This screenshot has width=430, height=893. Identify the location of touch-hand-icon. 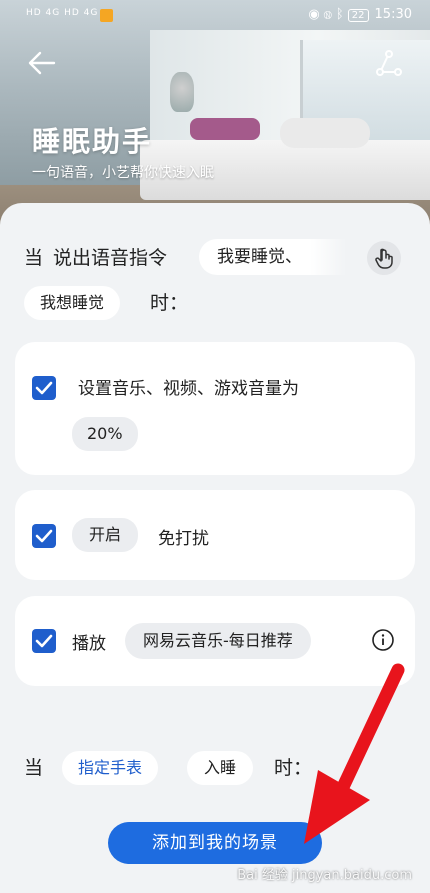
(384, 258).